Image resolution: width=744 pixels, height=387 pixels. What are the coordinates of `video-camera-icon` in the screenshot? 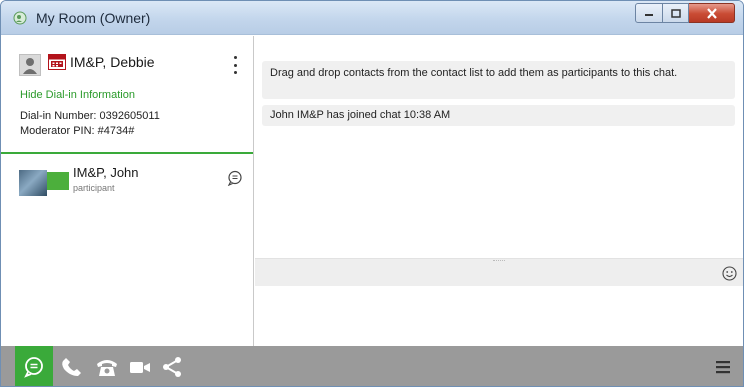 It's located at (140, 367).